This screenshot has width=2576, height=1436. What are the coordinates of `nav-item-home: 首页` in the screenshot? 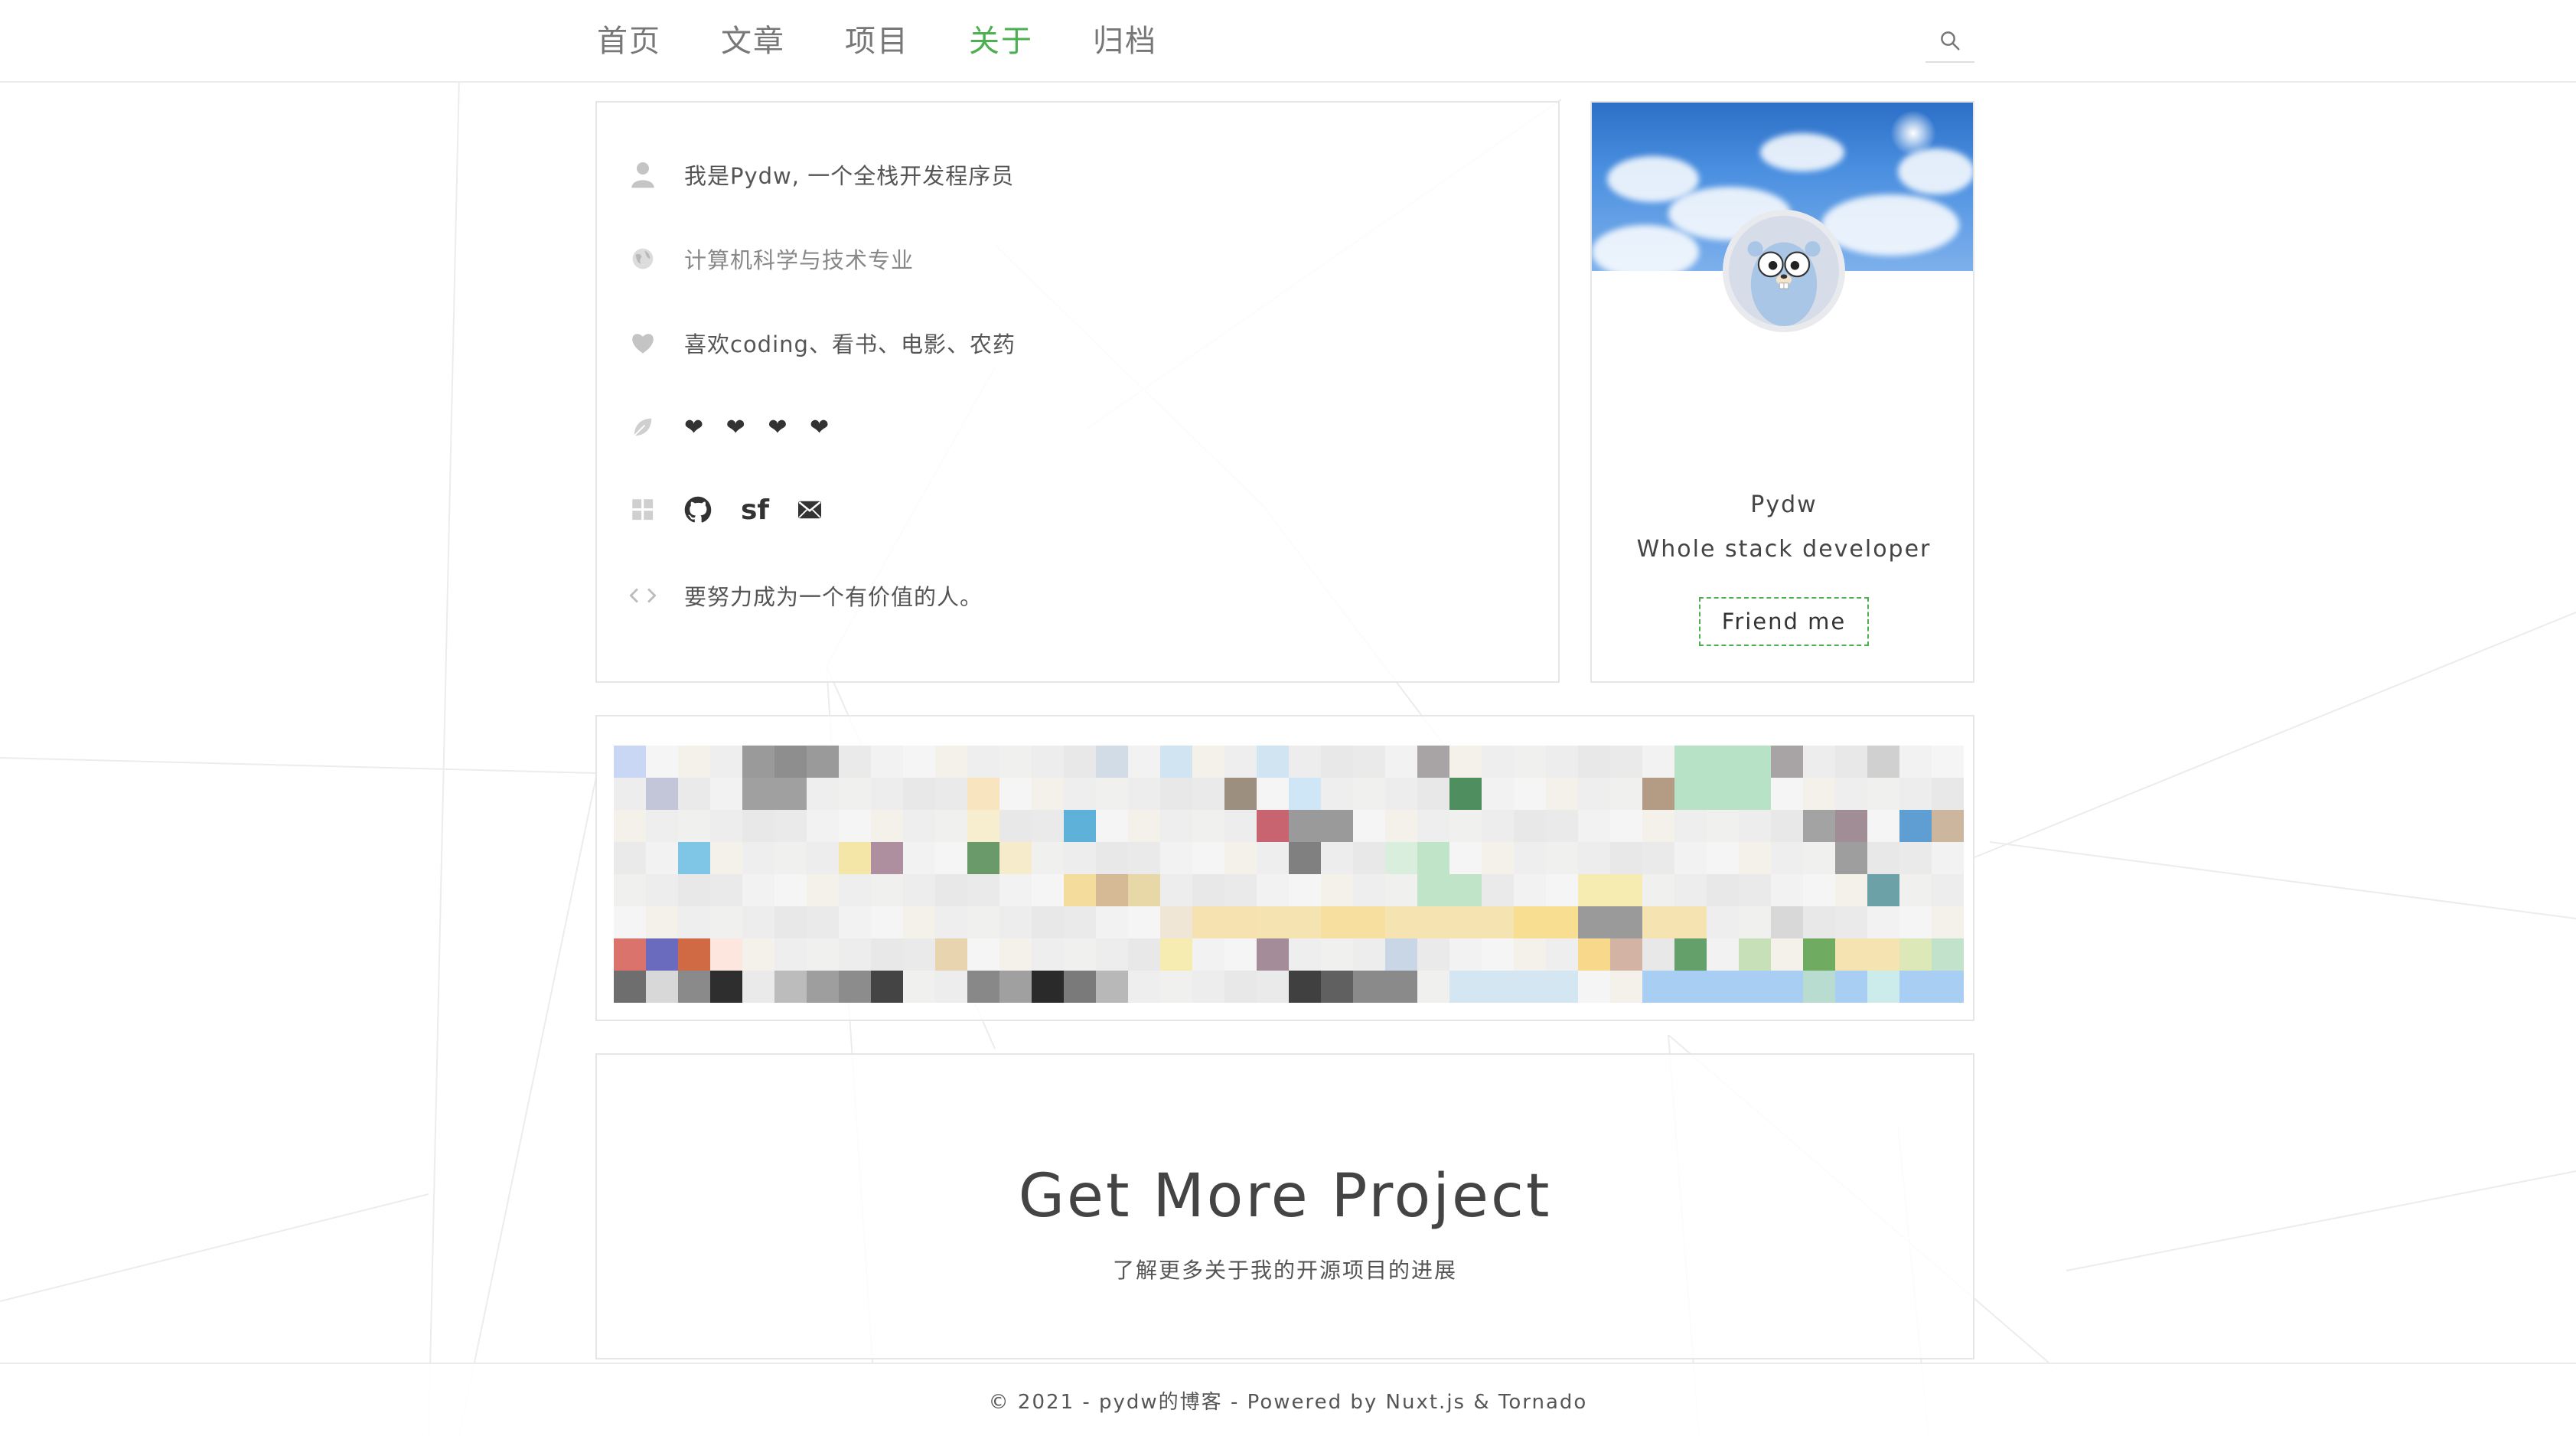 It's located at (629, 38).